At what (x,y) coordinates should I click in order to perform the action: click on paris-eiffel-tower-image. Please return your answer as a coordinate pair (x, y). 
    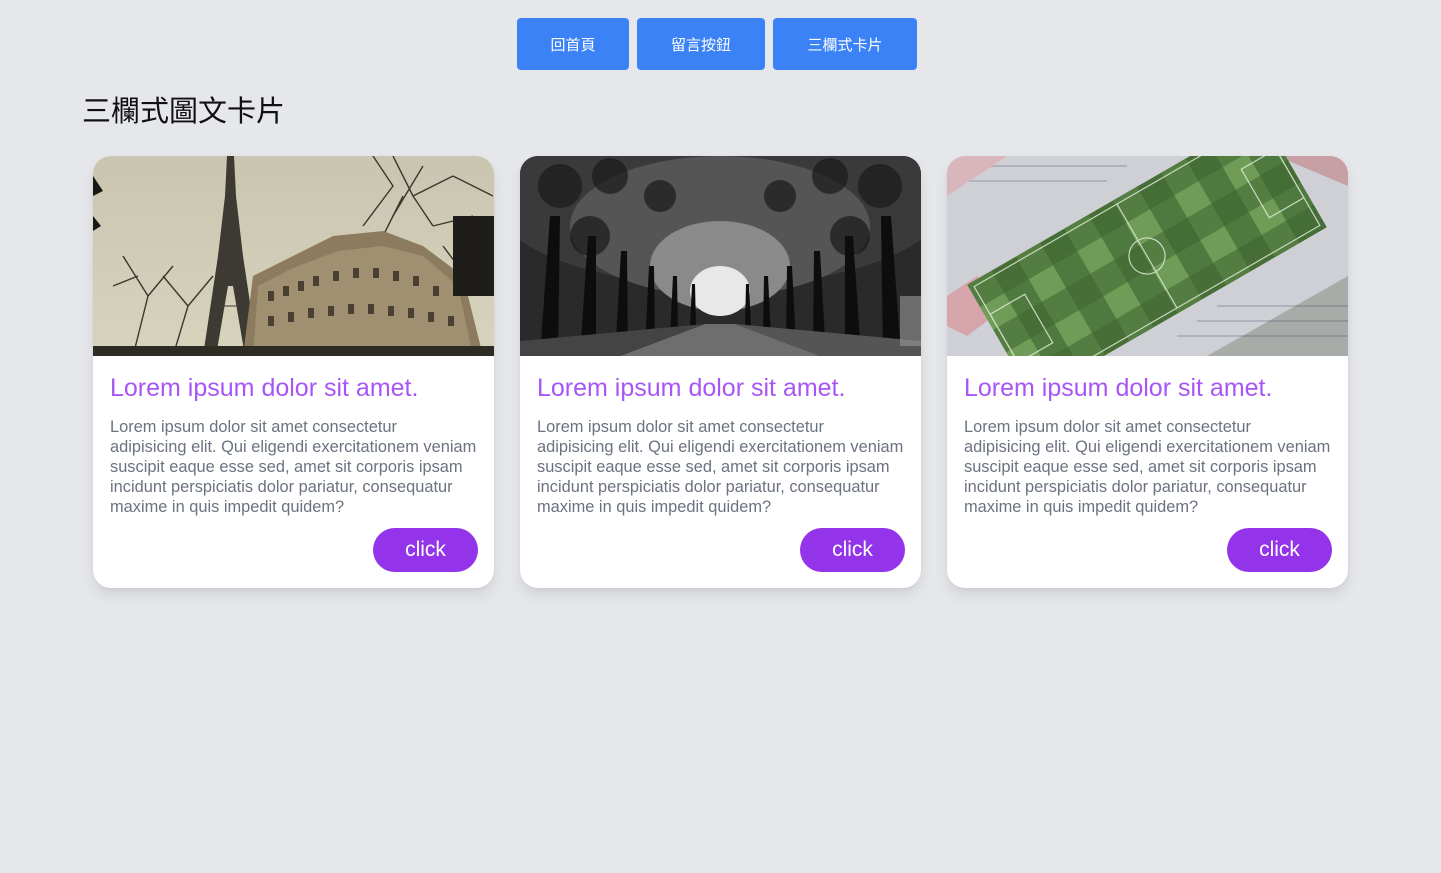
    Looking at the image, I should click on (293, 256).